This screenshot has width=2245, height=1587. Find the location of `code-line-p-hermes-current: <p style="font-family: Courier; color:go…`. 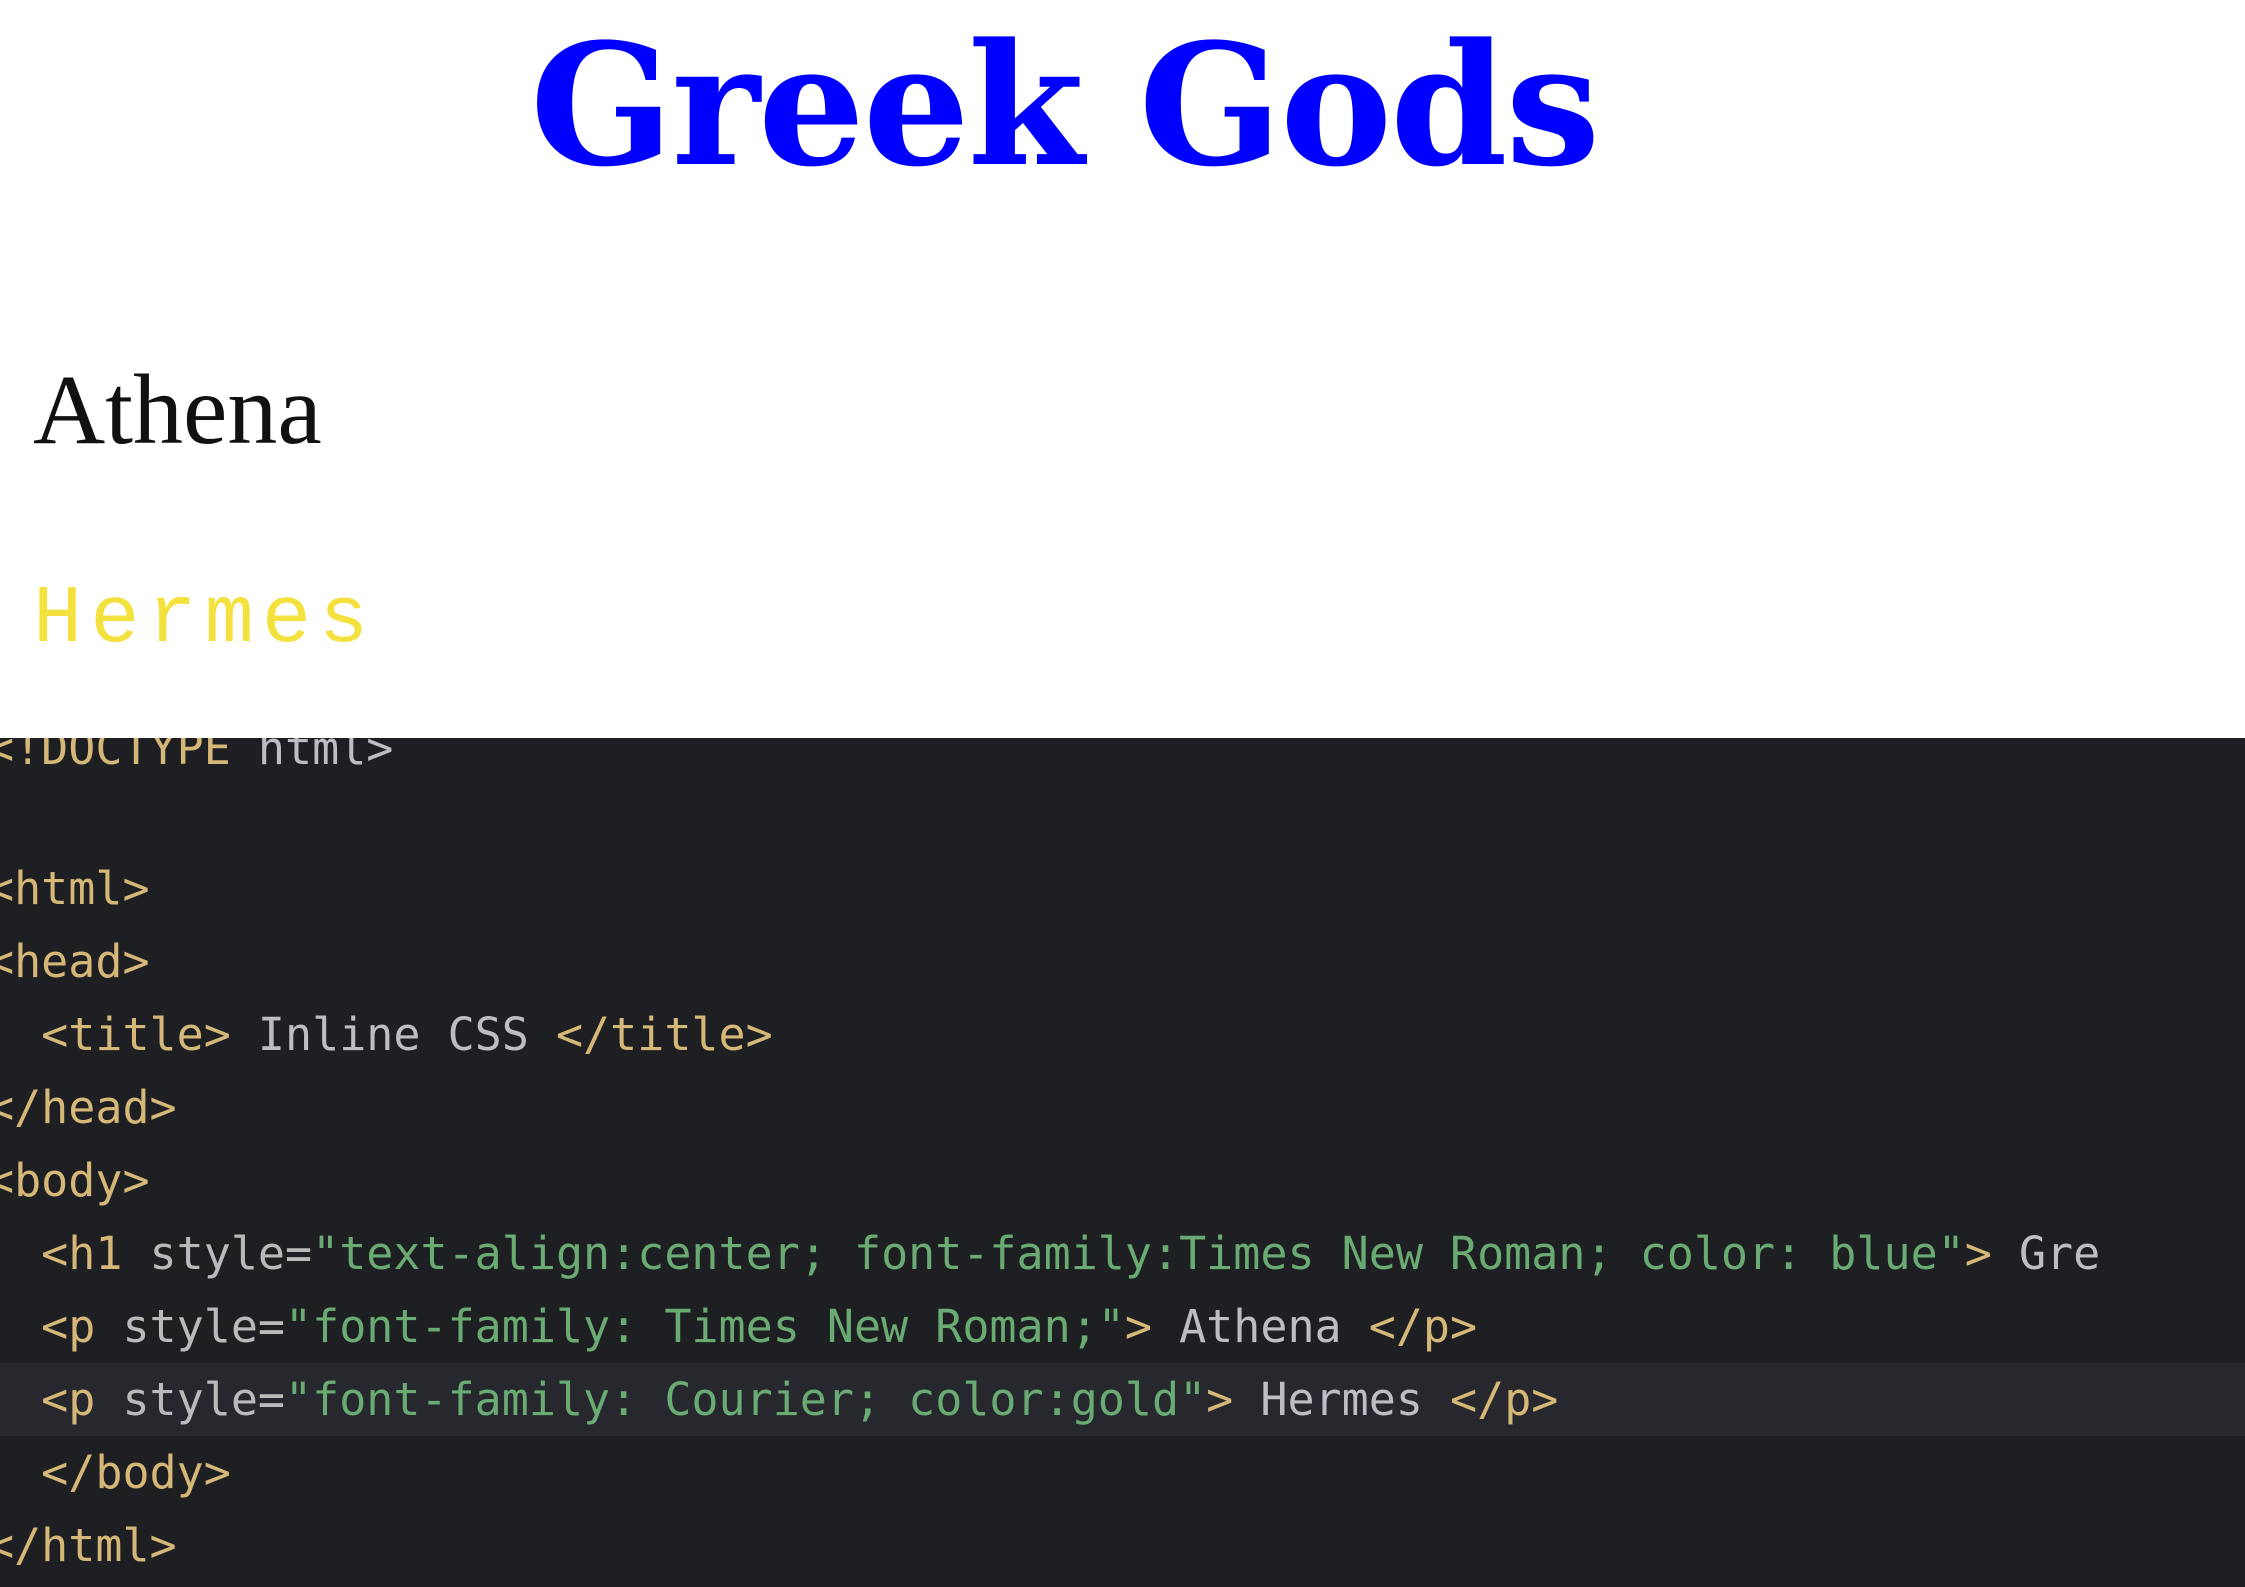

code-line-p-hermes-current: <p style="font-family: Courier; color:go… is located at coordinates (1122, 1399).